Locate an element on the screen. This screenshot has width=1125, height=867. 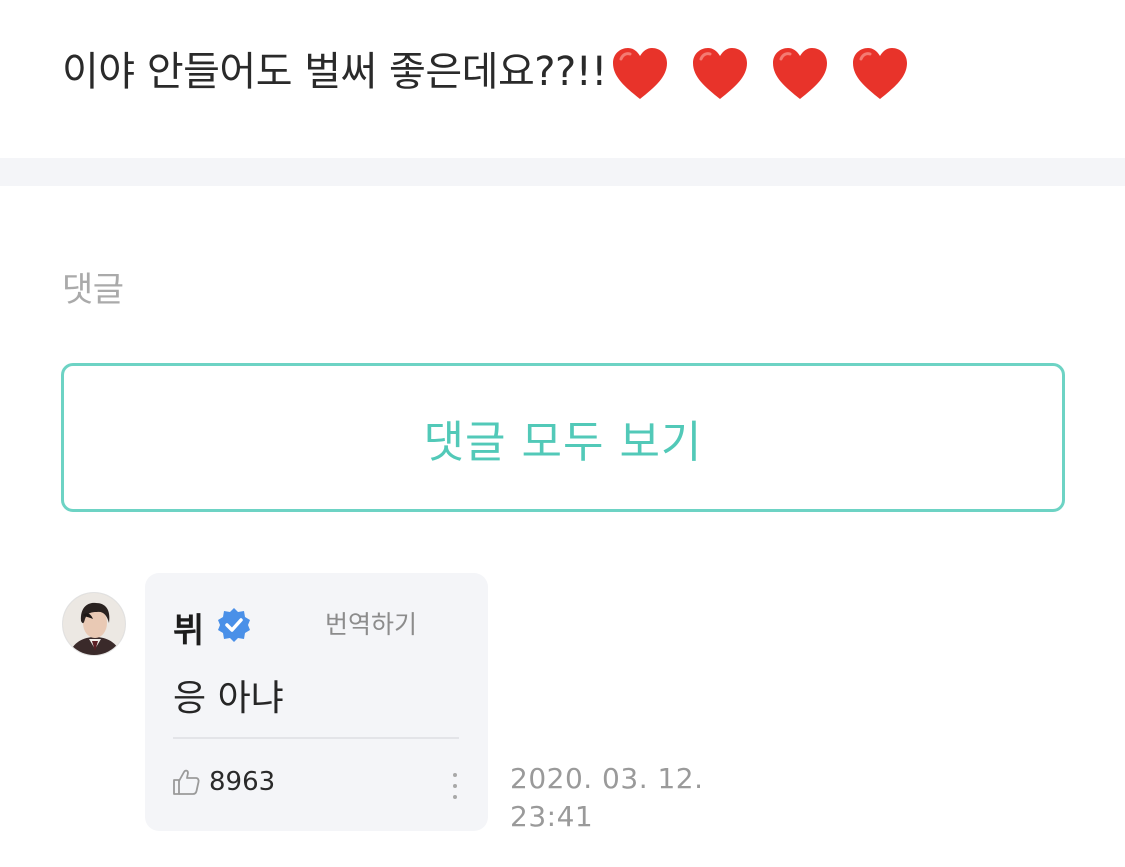
comment-time: 23:41 is located at coordinates (552, 816).